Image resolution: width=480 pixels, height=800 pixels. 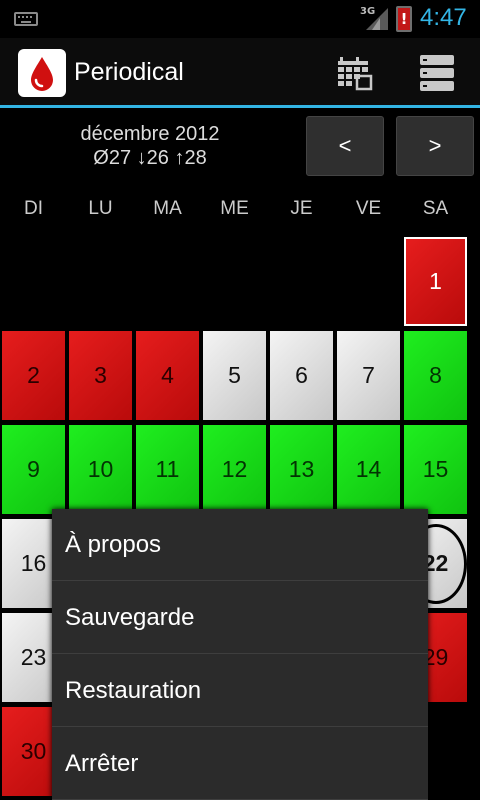 I want to click on calendar-day: 14, so click(x=368, y=469).